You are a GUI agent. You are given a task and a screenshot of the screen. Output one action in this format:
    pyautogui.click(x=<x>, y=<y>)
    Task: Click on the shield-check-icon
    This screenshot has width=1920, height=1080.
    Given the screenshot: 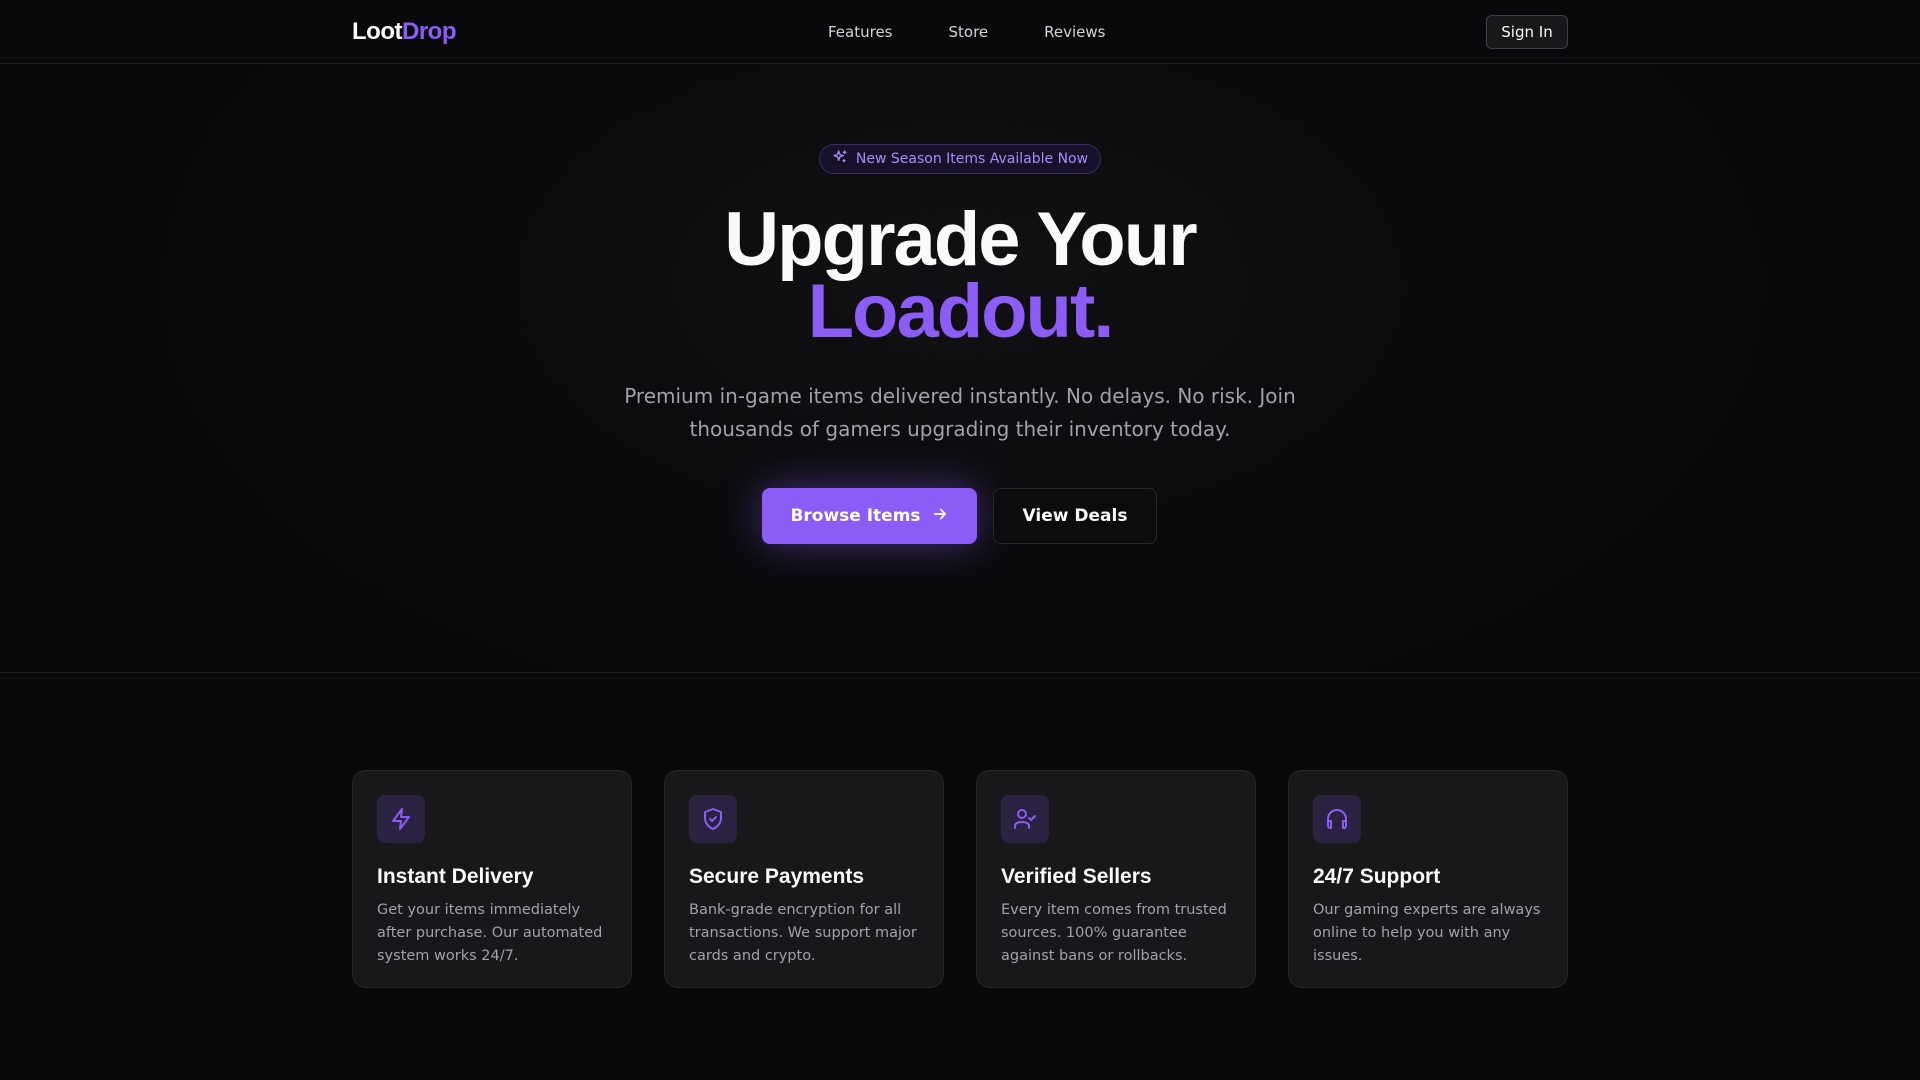 What is the action you would take?
    pyautogui.click(x=713, y=819)
    